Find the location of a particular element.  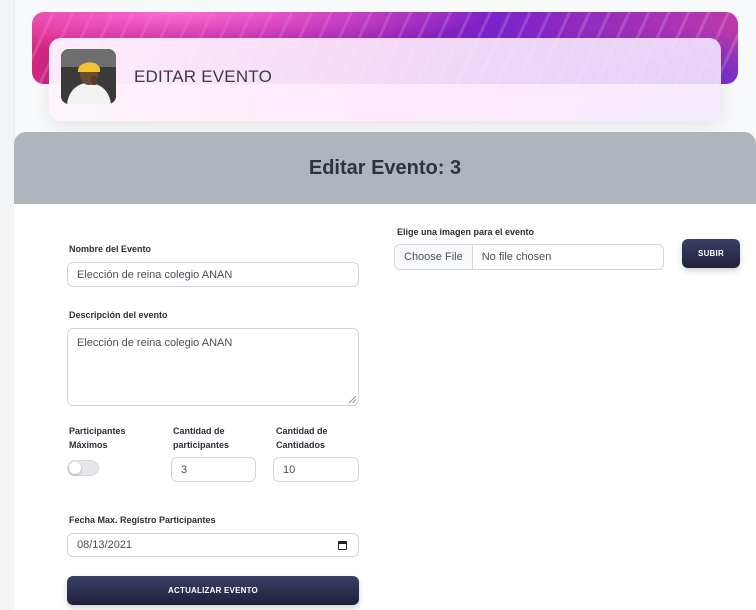

participants-qty-label: Cantidad de participantes is located at coordinates (201, 438).